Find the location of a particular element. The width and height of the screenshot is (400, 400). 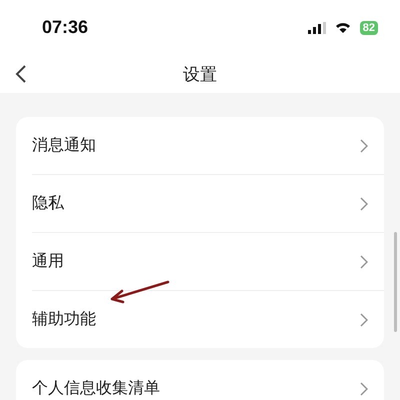

battery-level: 82 is located at coordinates (369, 27).